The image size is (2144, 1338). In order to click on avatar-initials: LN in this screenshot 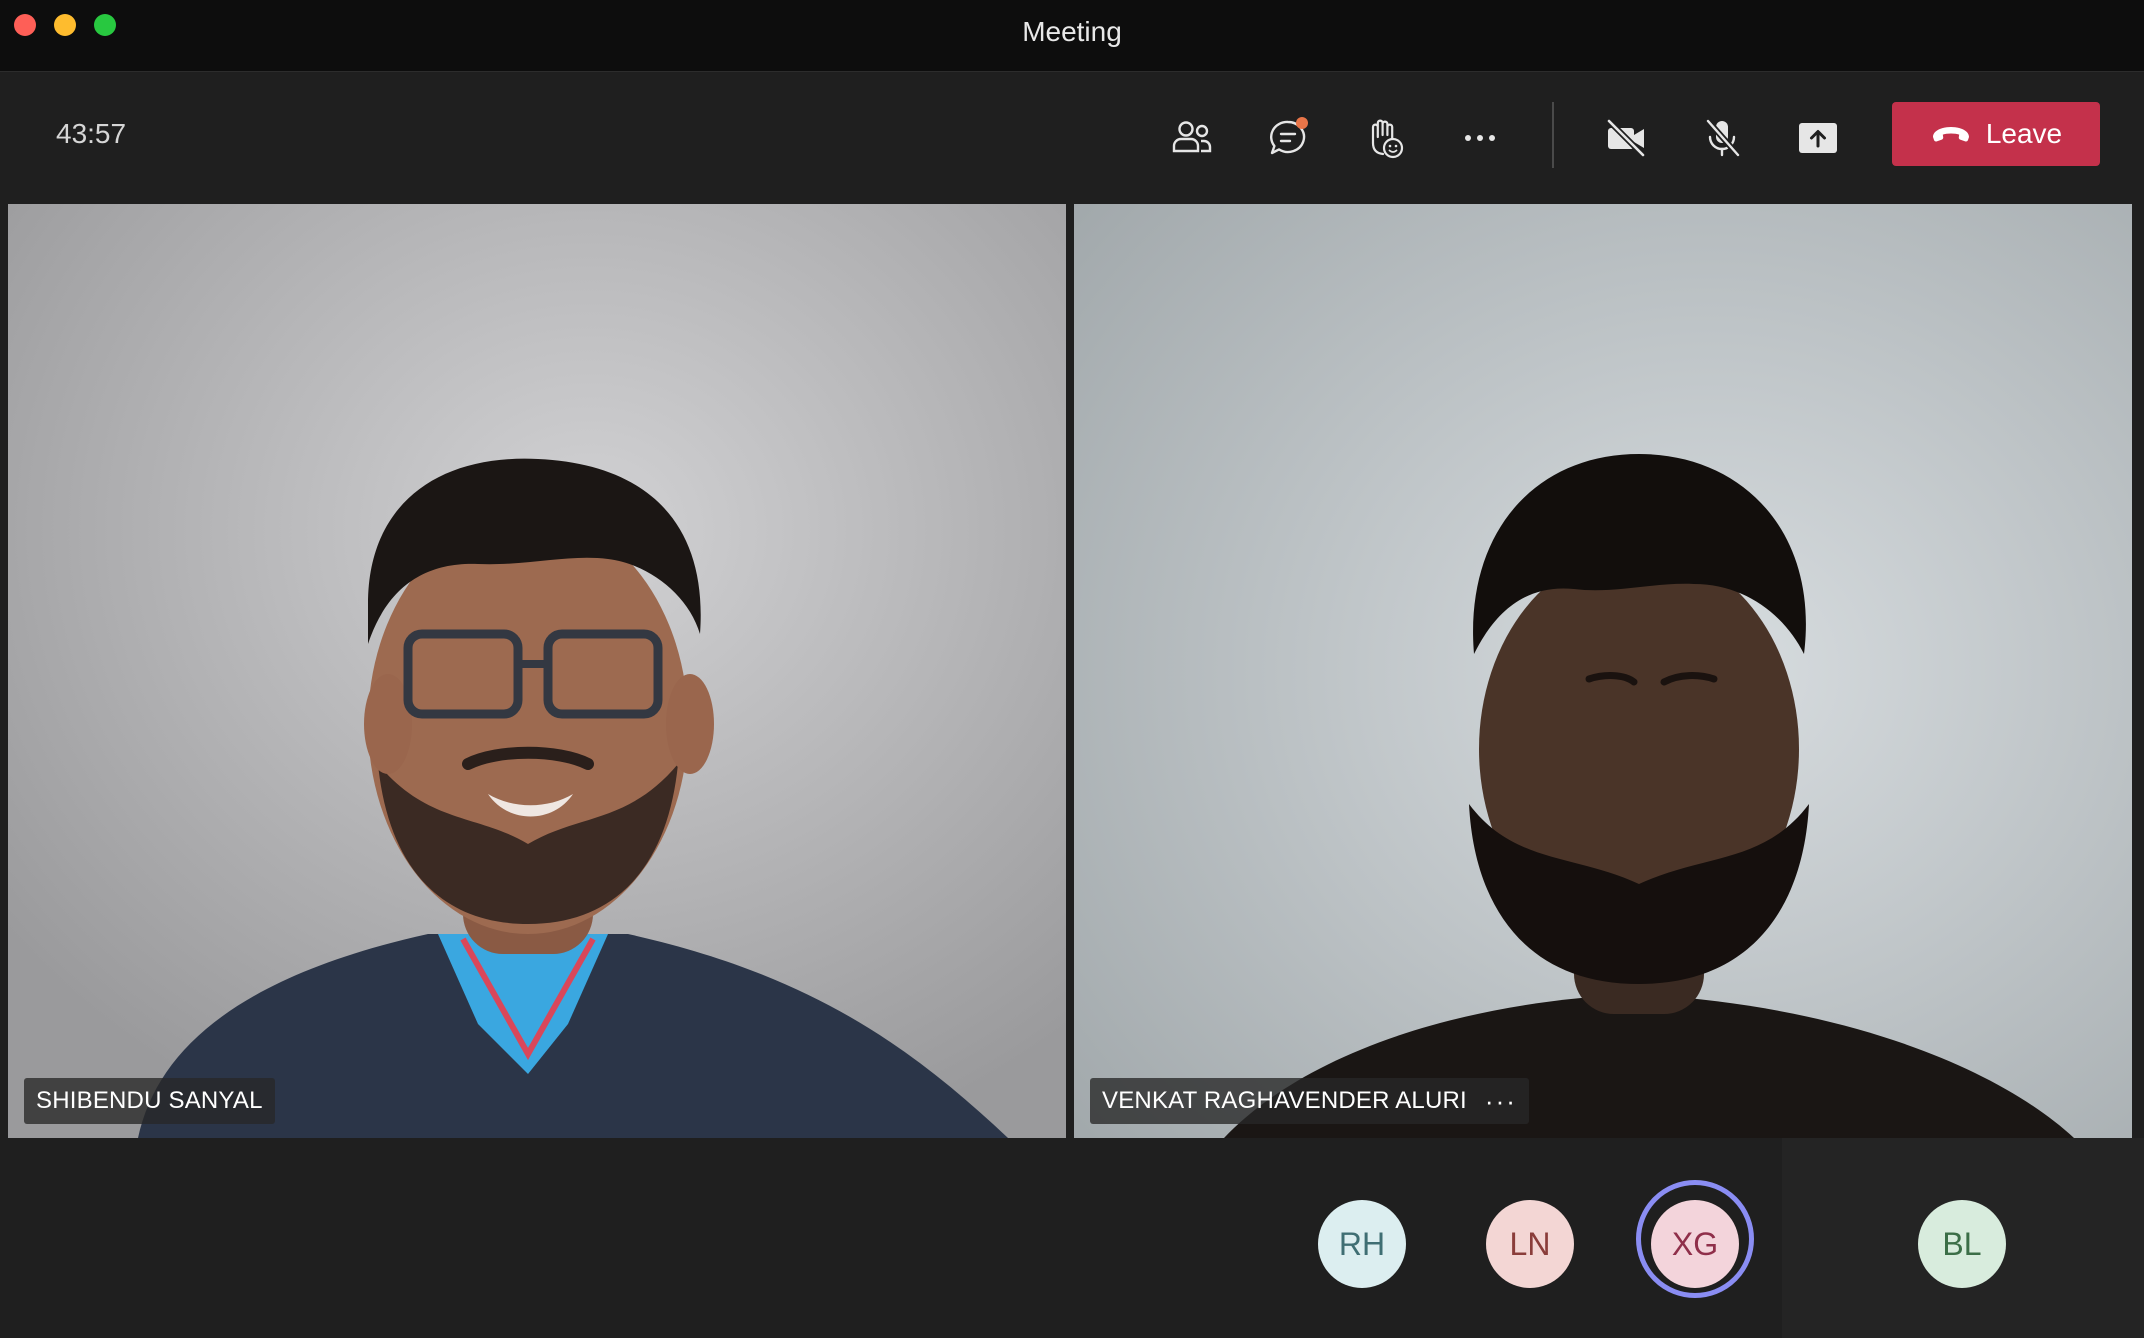, I will do `click(1530, 1243)`.